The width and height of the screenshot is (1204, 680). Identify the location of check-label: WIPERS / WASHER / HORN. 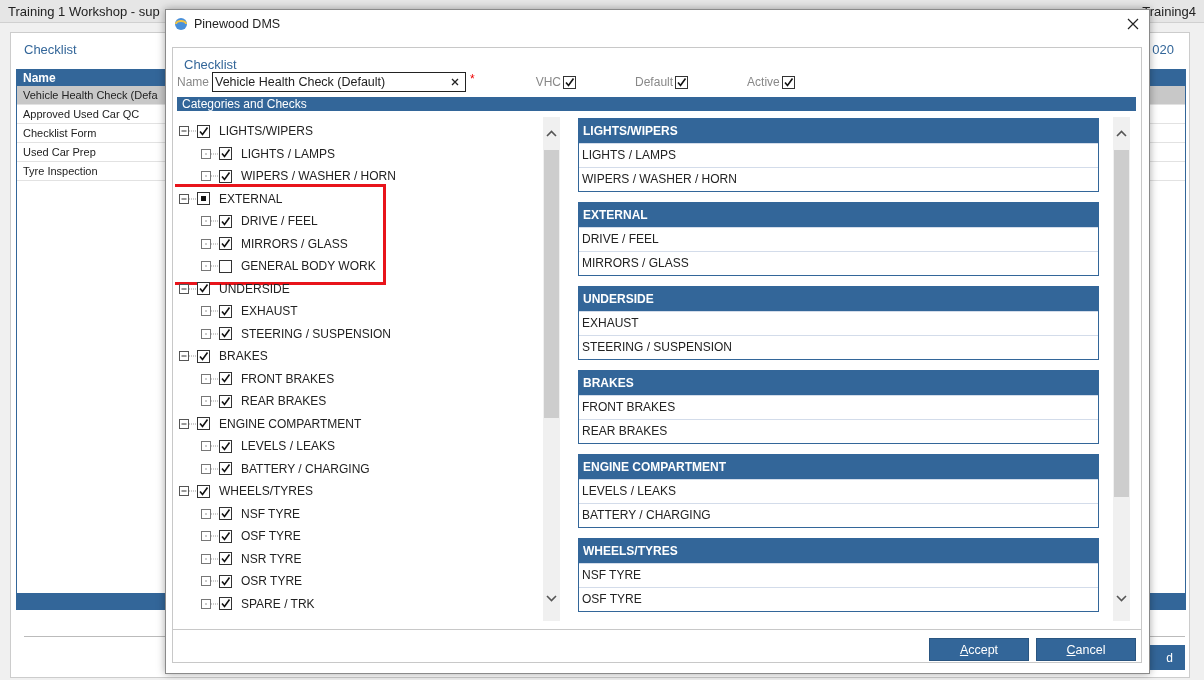
(318, 176).